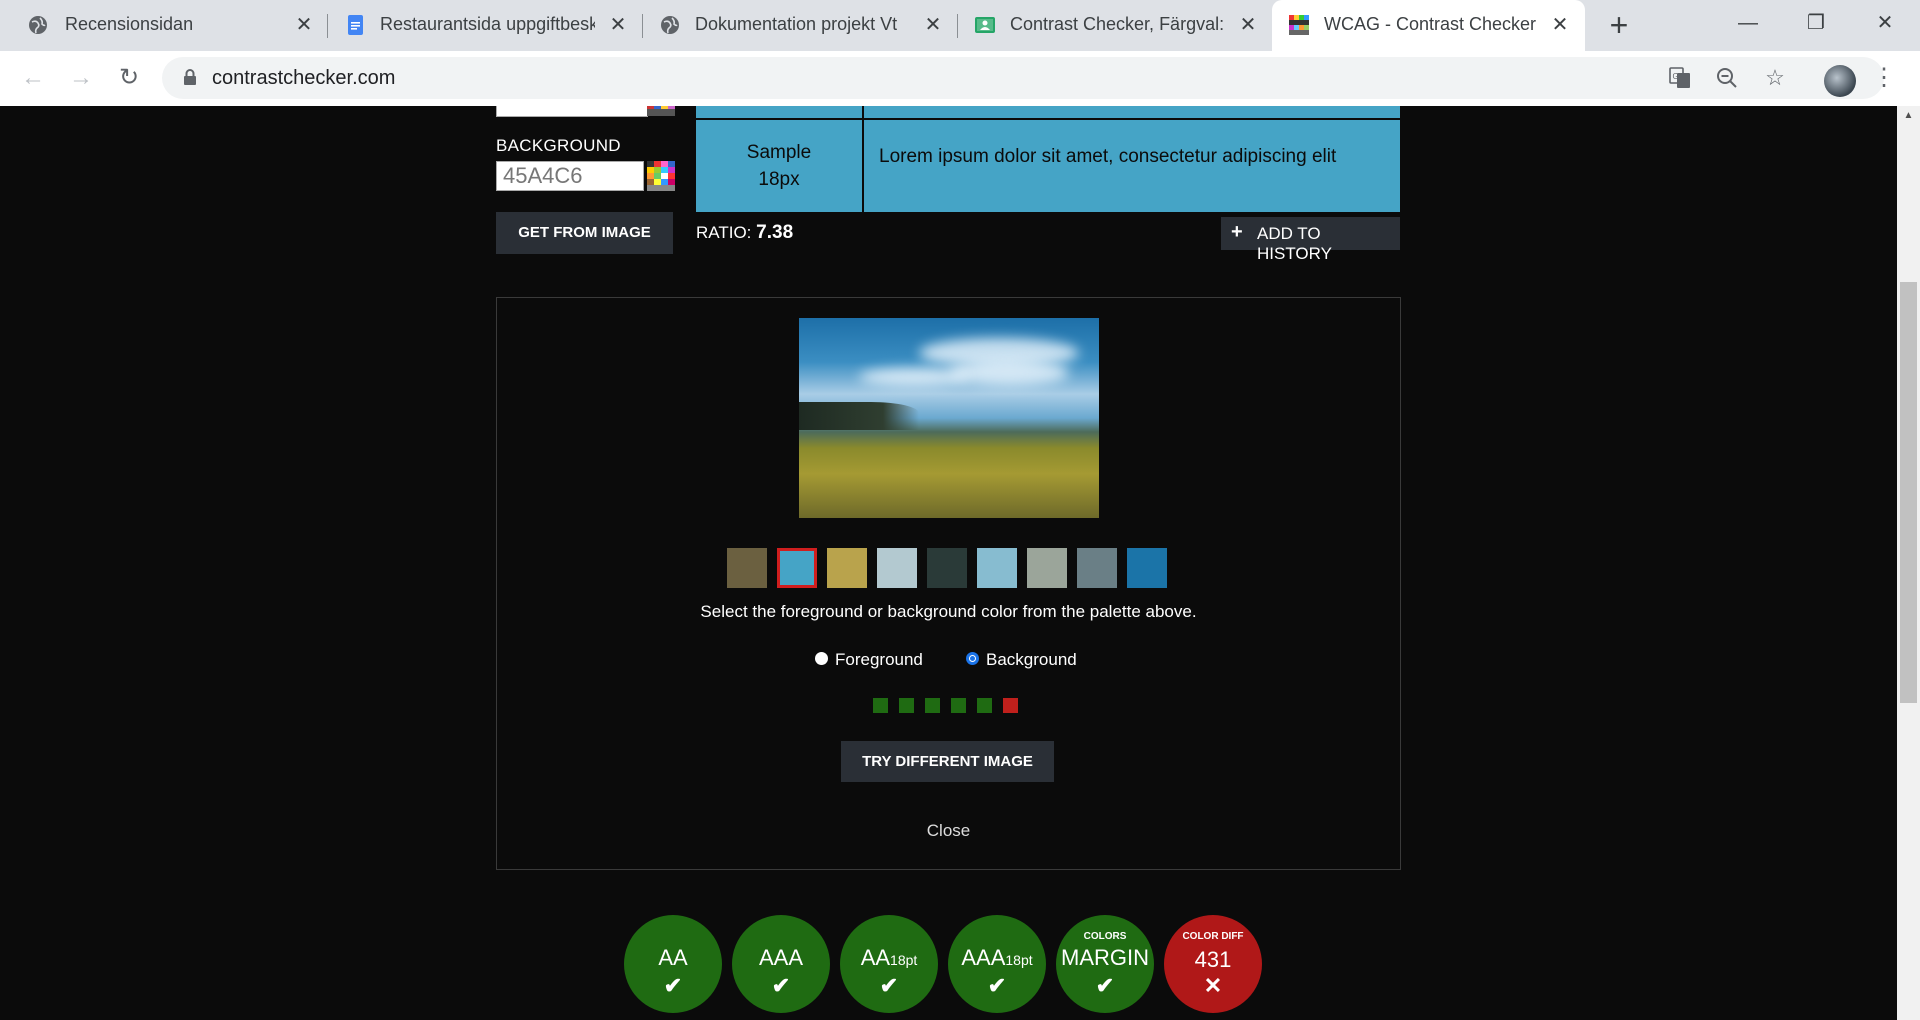  What do you see at coordinates (1775, 78) in the screenshot?
I see `bookmark-star-icon: ☆` at bounding box center [1775, 78].